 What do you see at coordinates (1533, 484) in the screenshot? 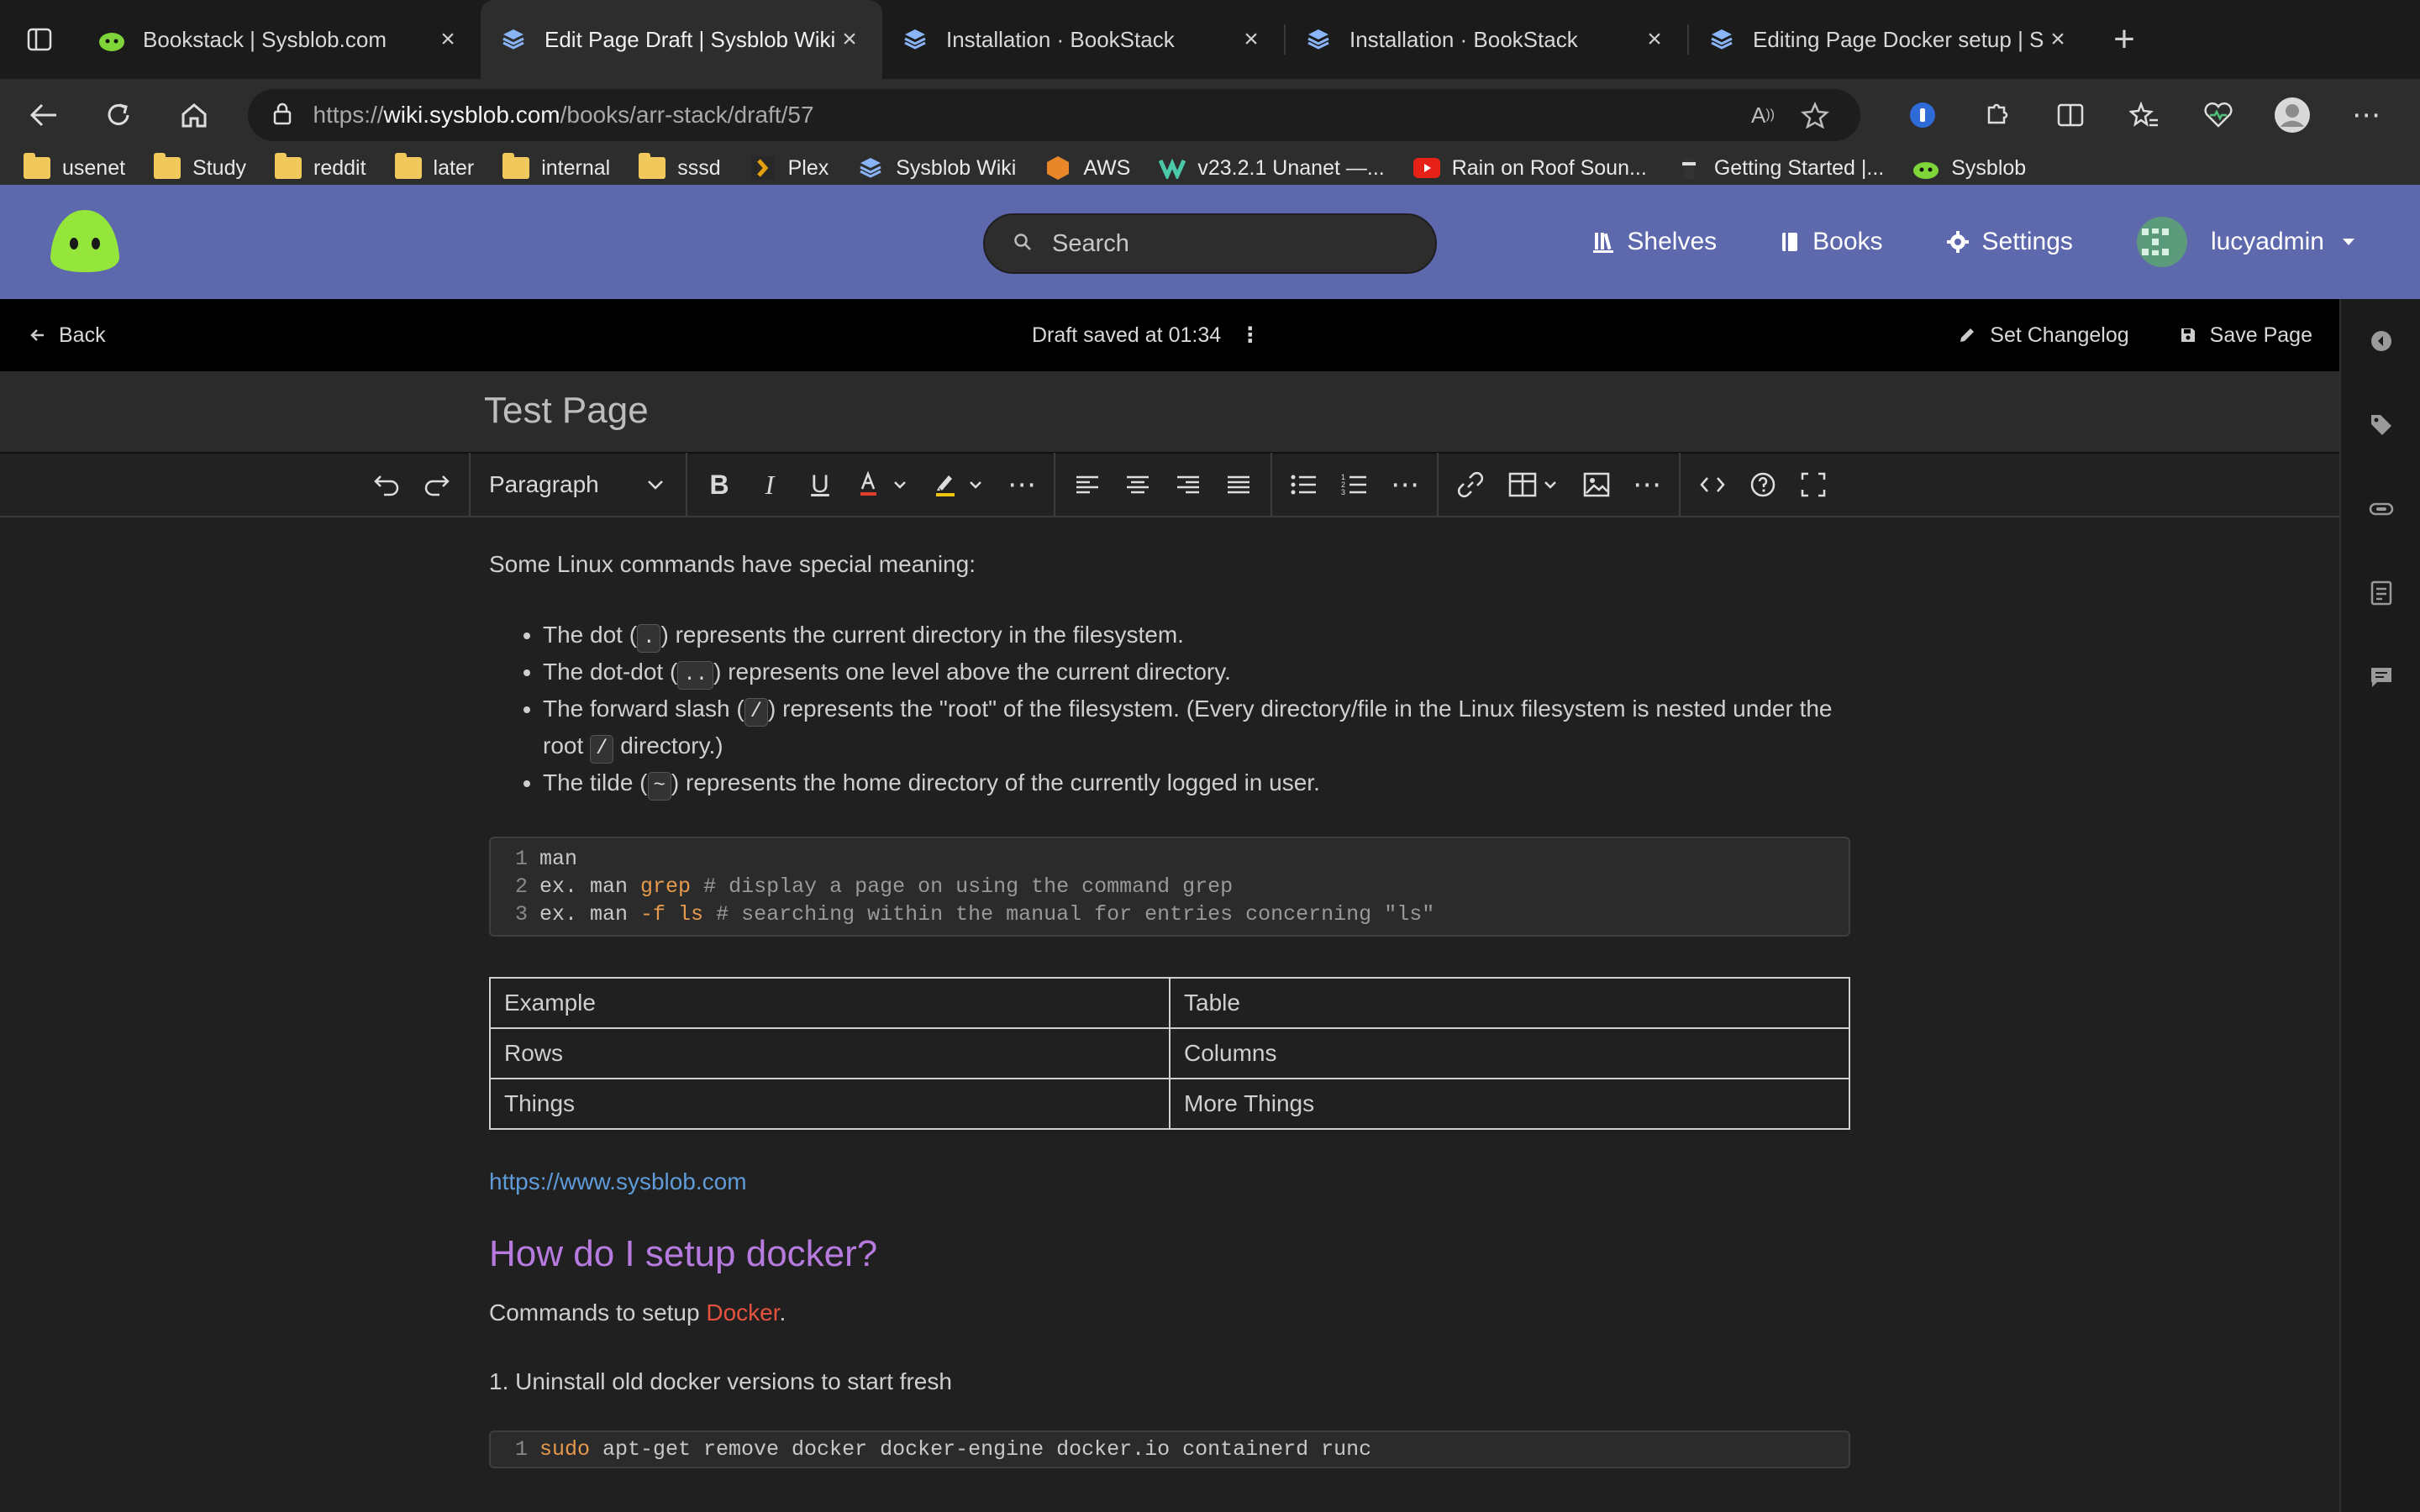
I see `table-icon` at bounding box center [1533, 484].